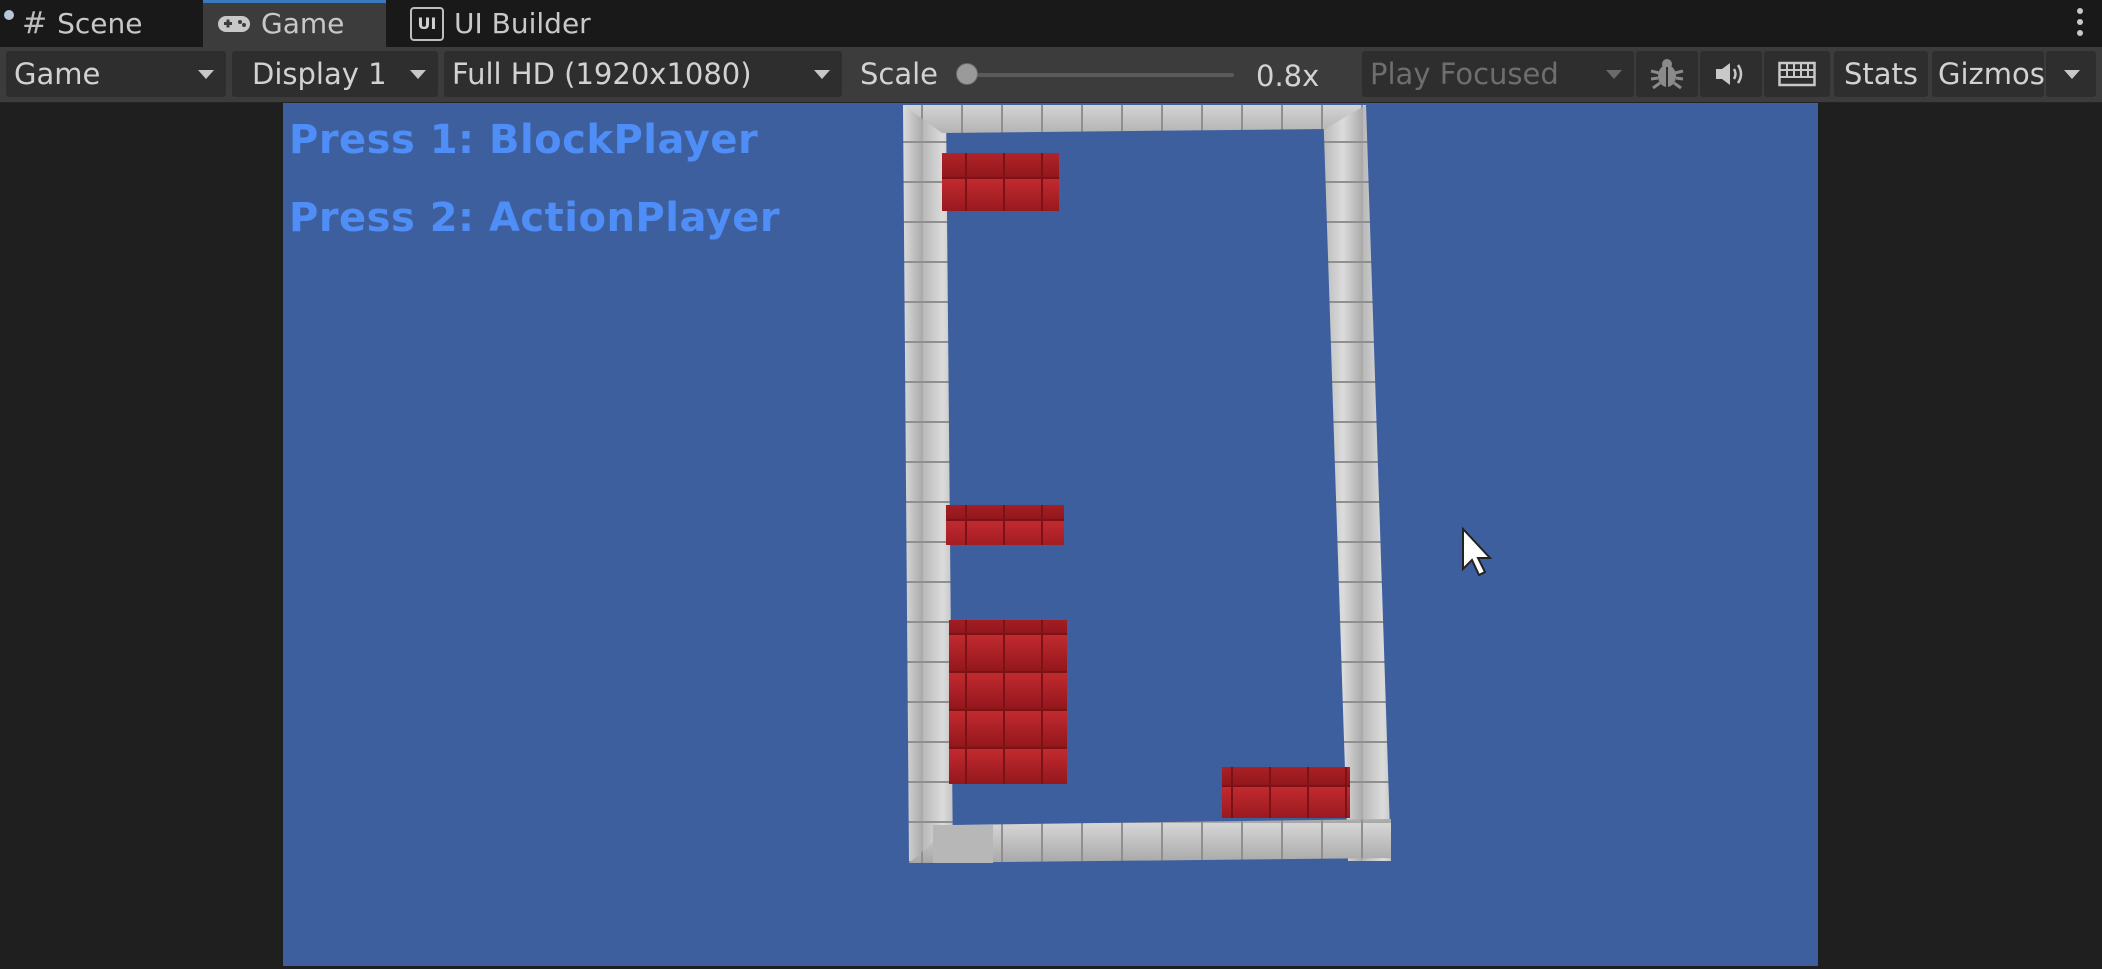  I want to click on tab-game: Game, so click(294, 23).